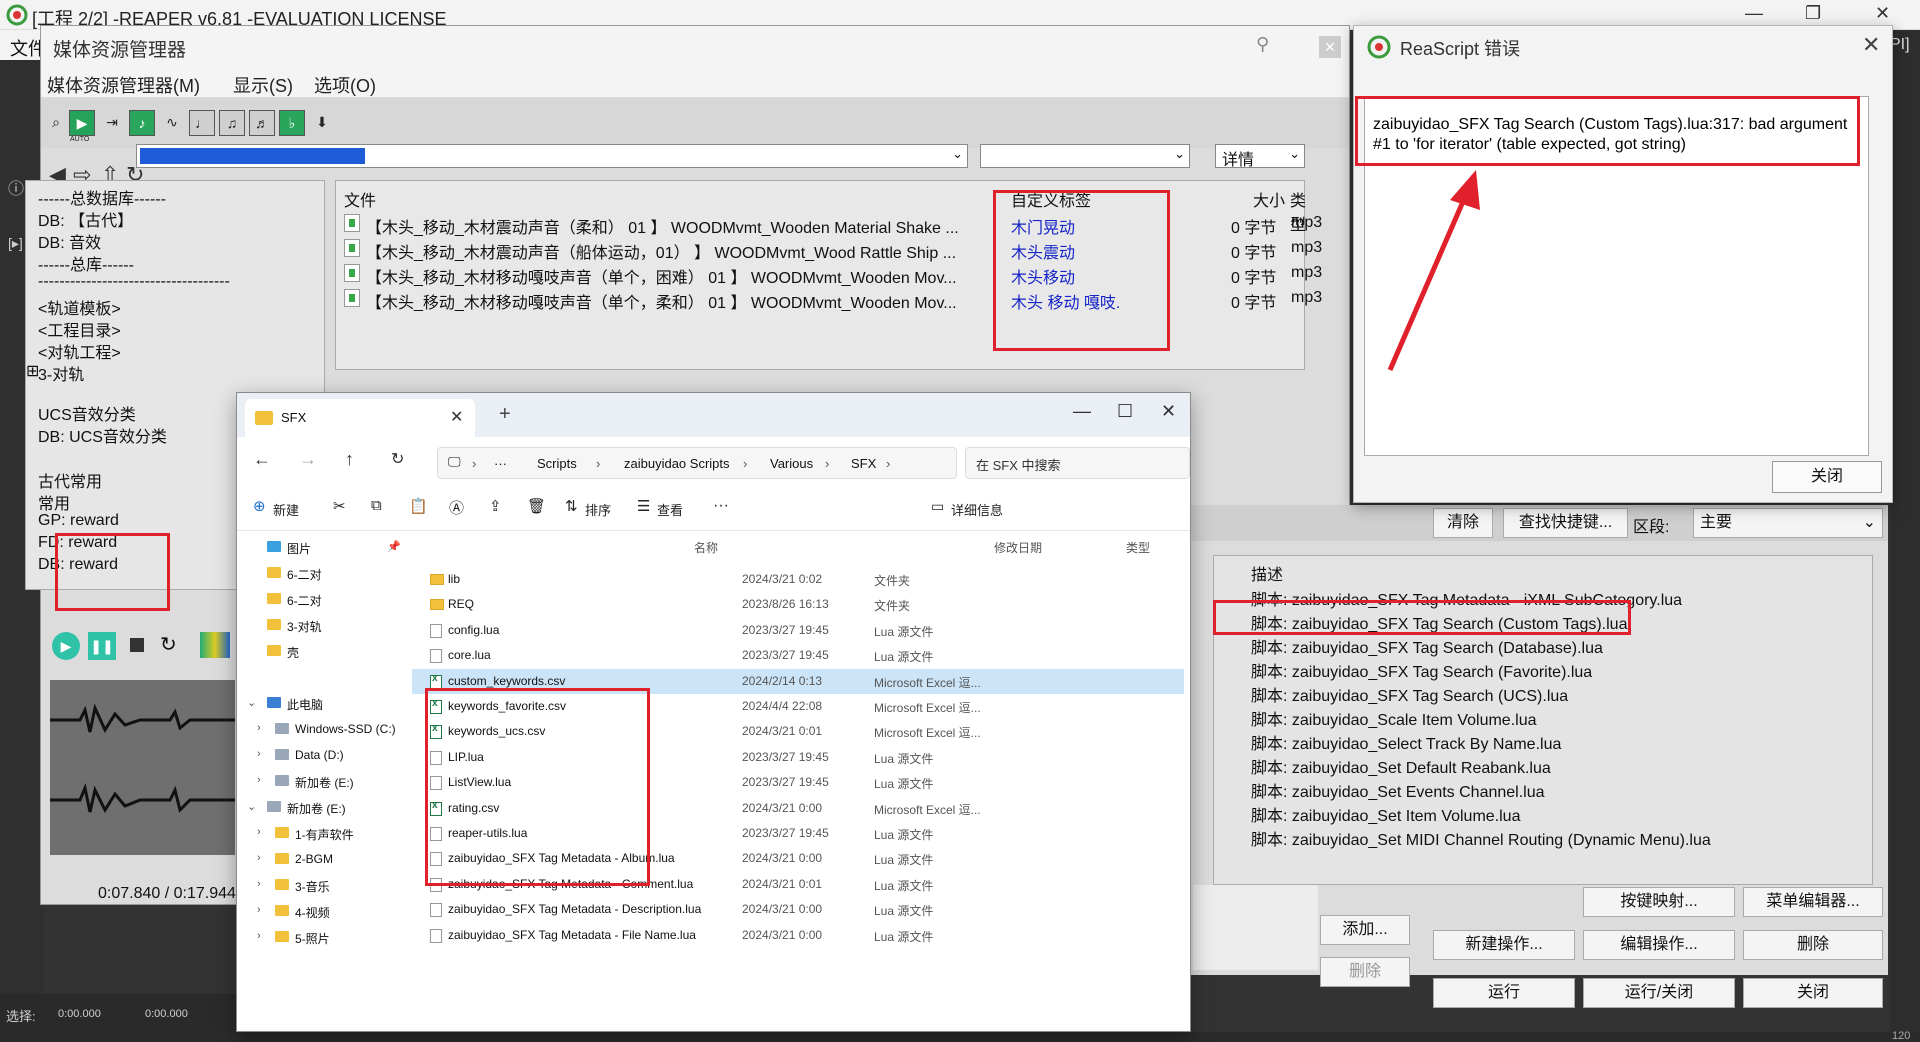  Describe the element at coordinates (327, 834) in the screenshot. I see `nav-item: › 1-有声软件` at that location.